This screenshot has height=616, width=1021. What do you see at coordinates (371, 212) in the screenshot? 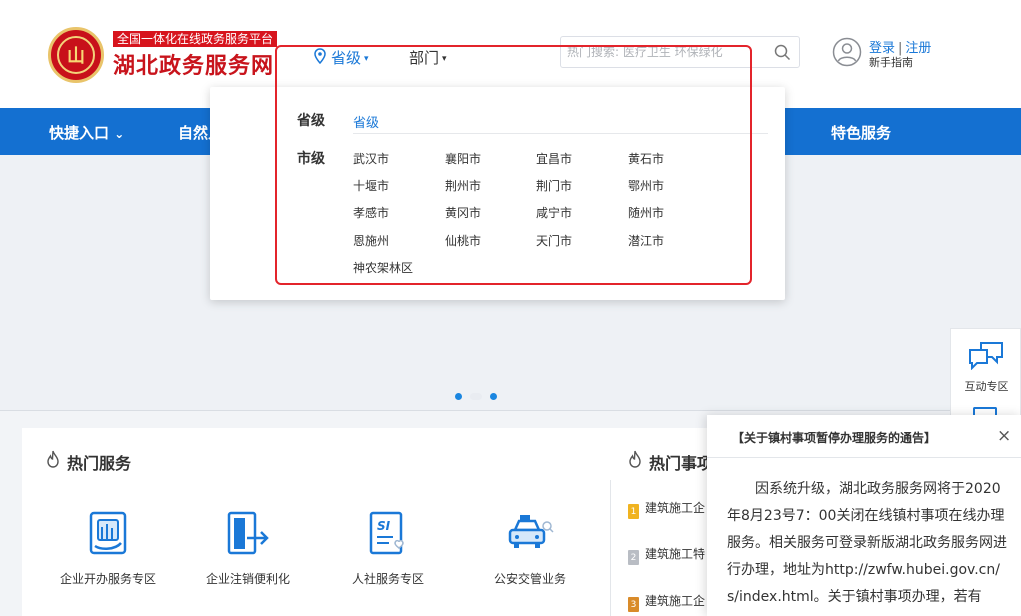
I see `city-option: 孝感市` at bounding box center [371, 212].